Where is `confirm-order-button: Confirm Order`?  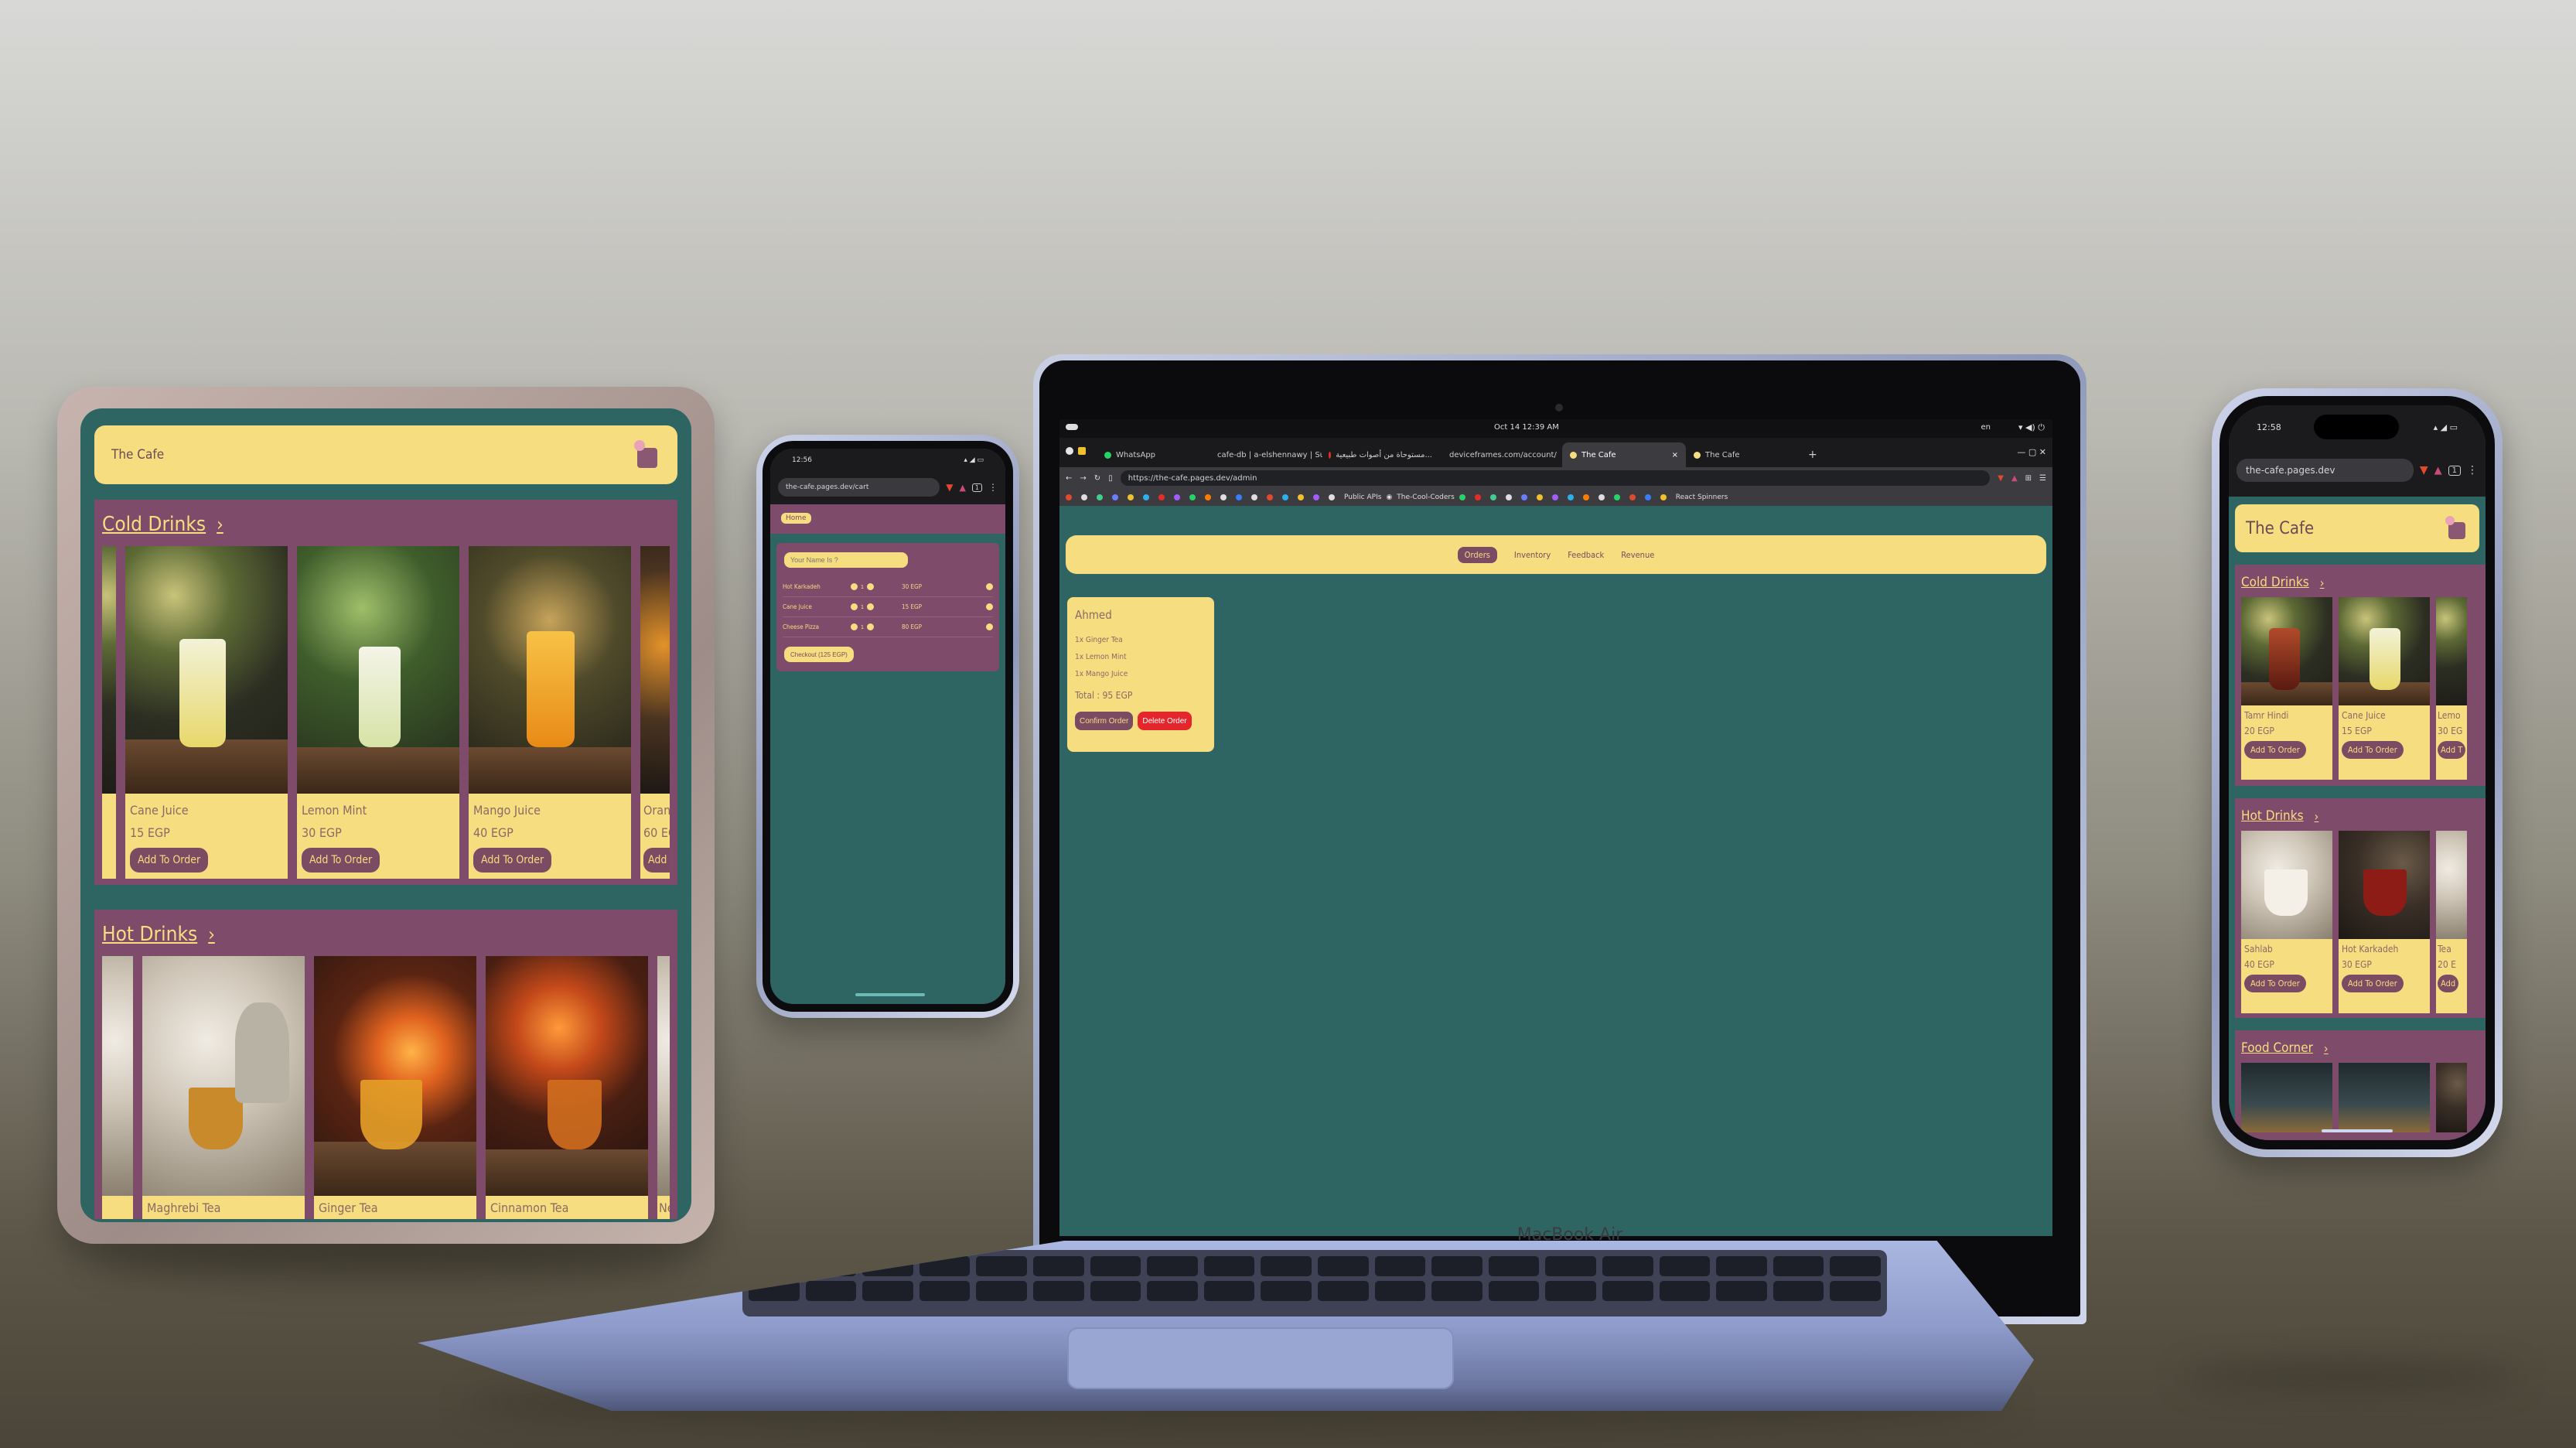 confirm-order-button: Confirm Order is located at coordinates (1104, 721).